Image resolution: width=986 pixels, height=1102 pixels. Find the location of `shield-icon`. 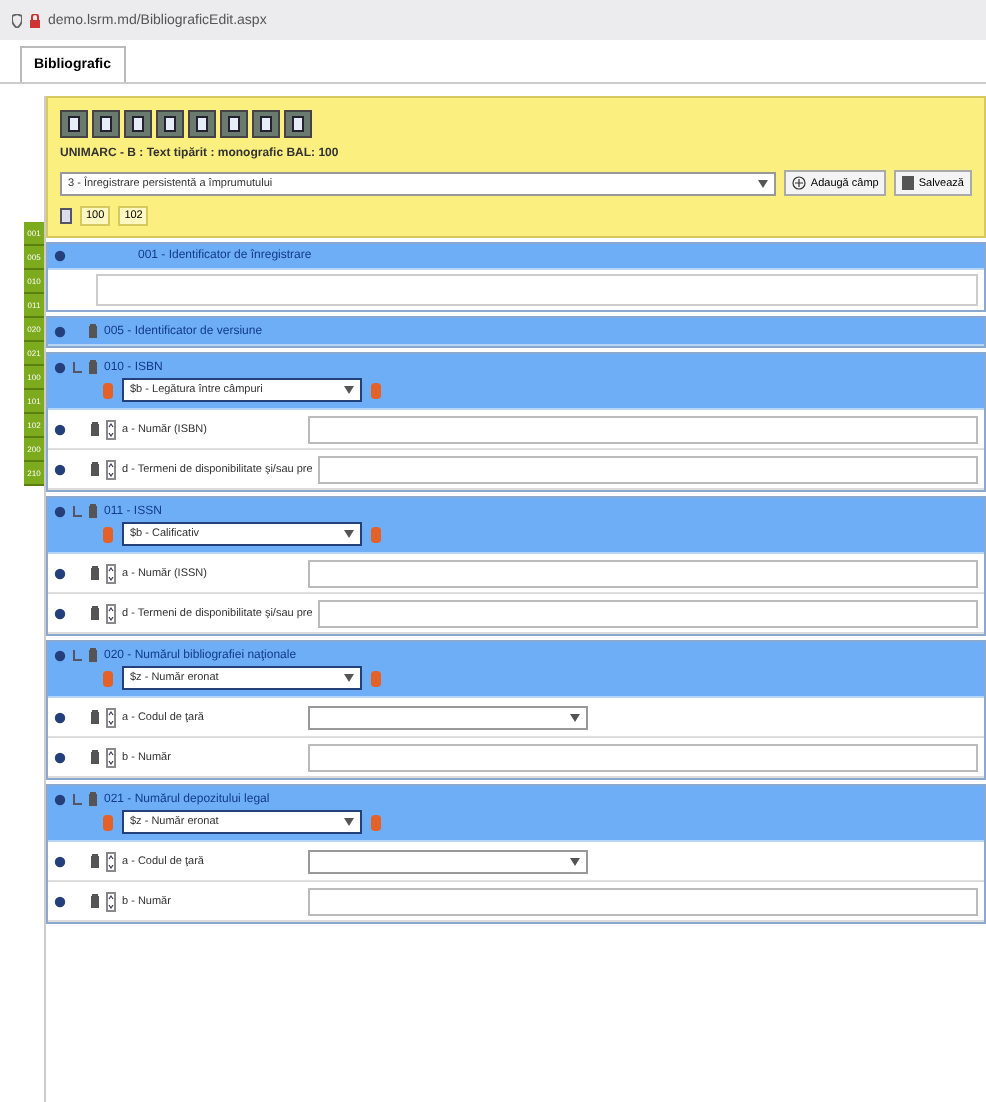

shield-icon is located at coordinates (17, 20).